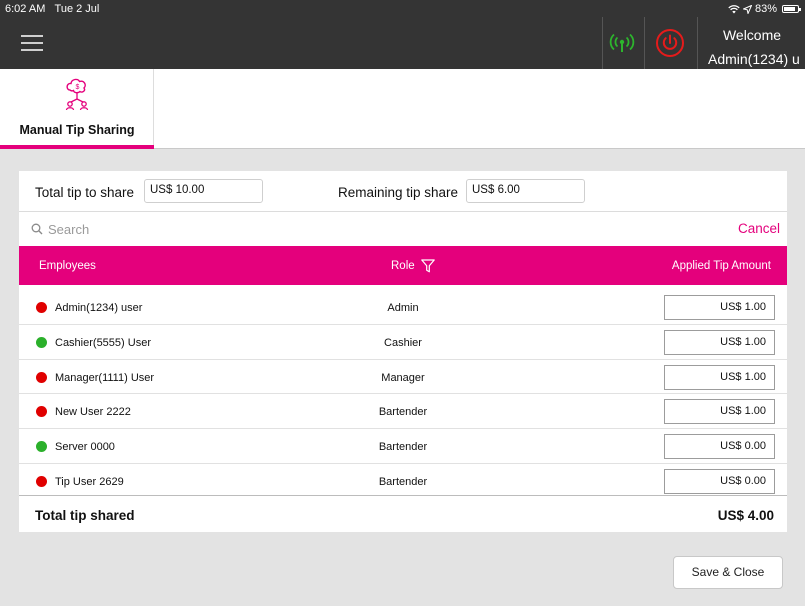 Image resolution: width=805 pixels, height=606 pixels. What do you see at coordinates (67, 266) in the screenshot?
I see `employees-column-header: Employees` at bounding box center [67, 266].